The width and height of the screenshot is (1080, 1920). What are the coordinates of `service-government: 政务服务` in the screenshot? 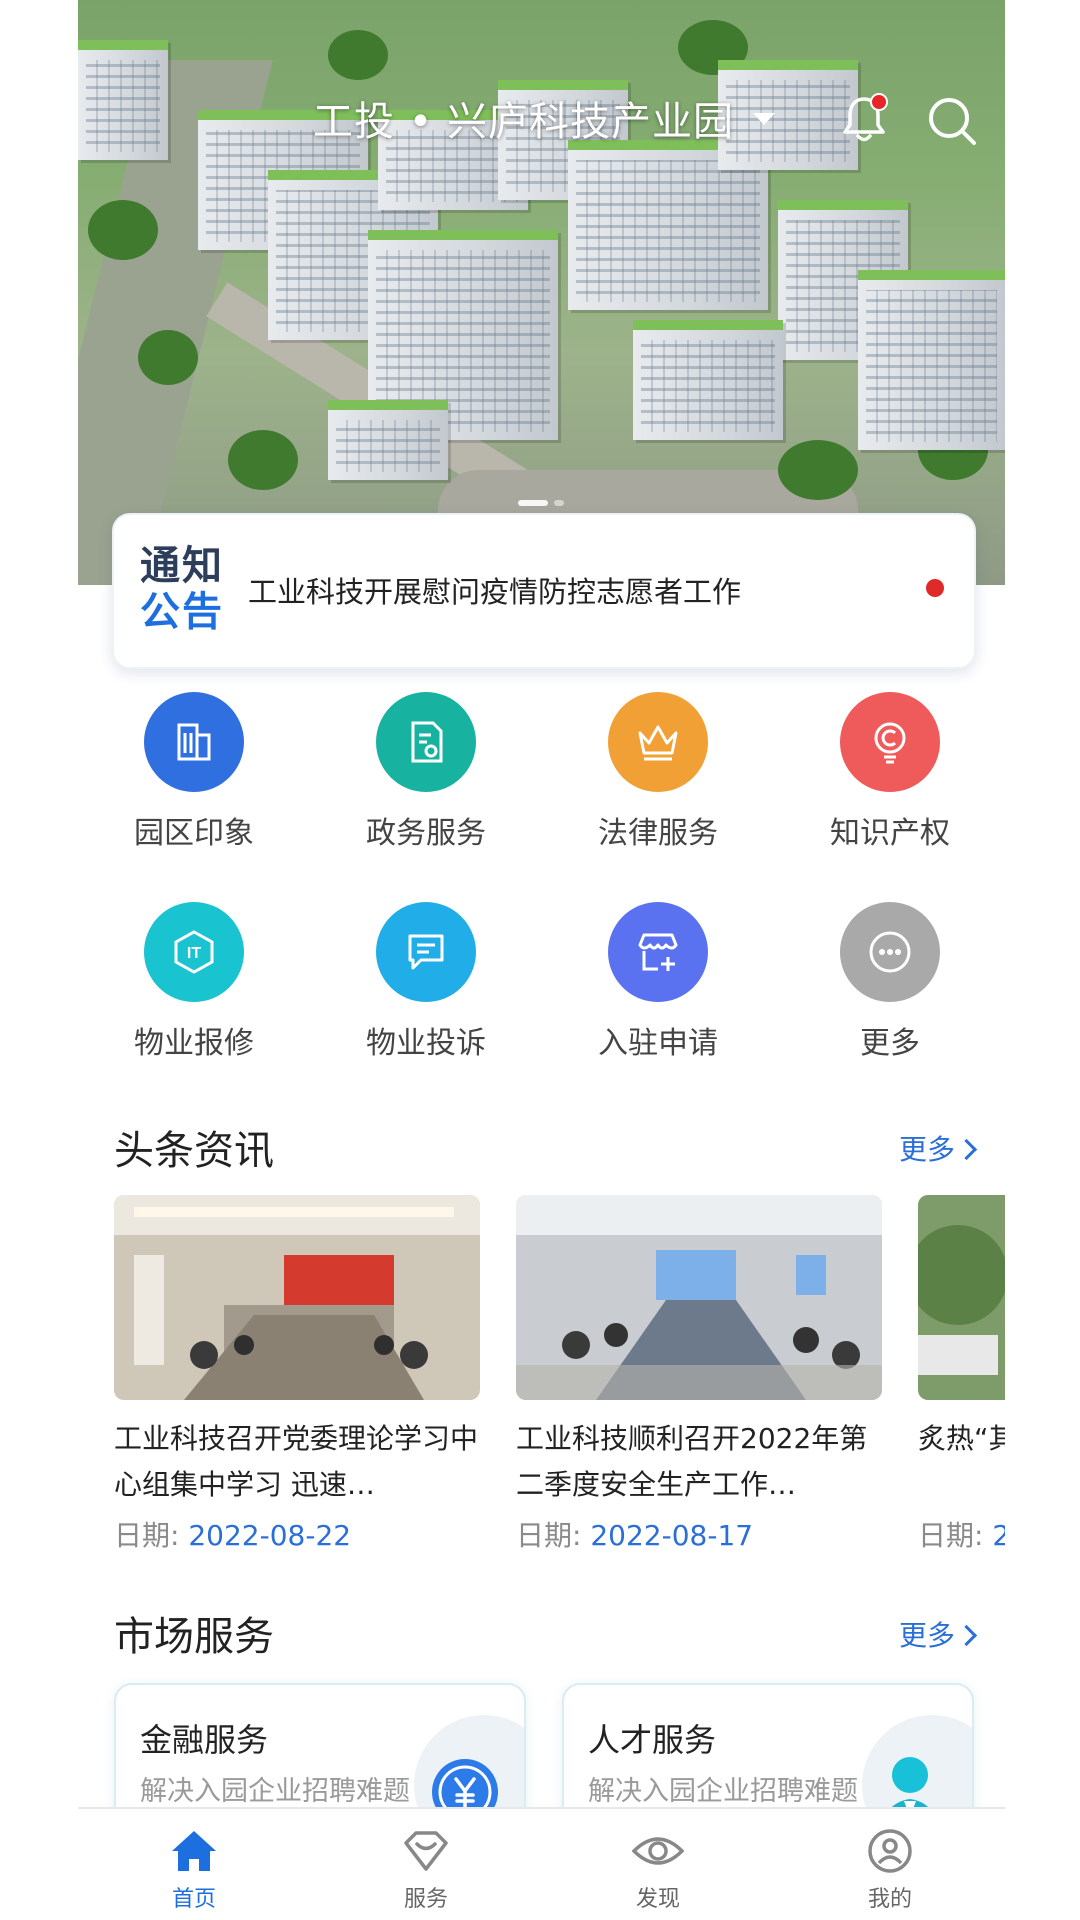 It's located at (426, 780).